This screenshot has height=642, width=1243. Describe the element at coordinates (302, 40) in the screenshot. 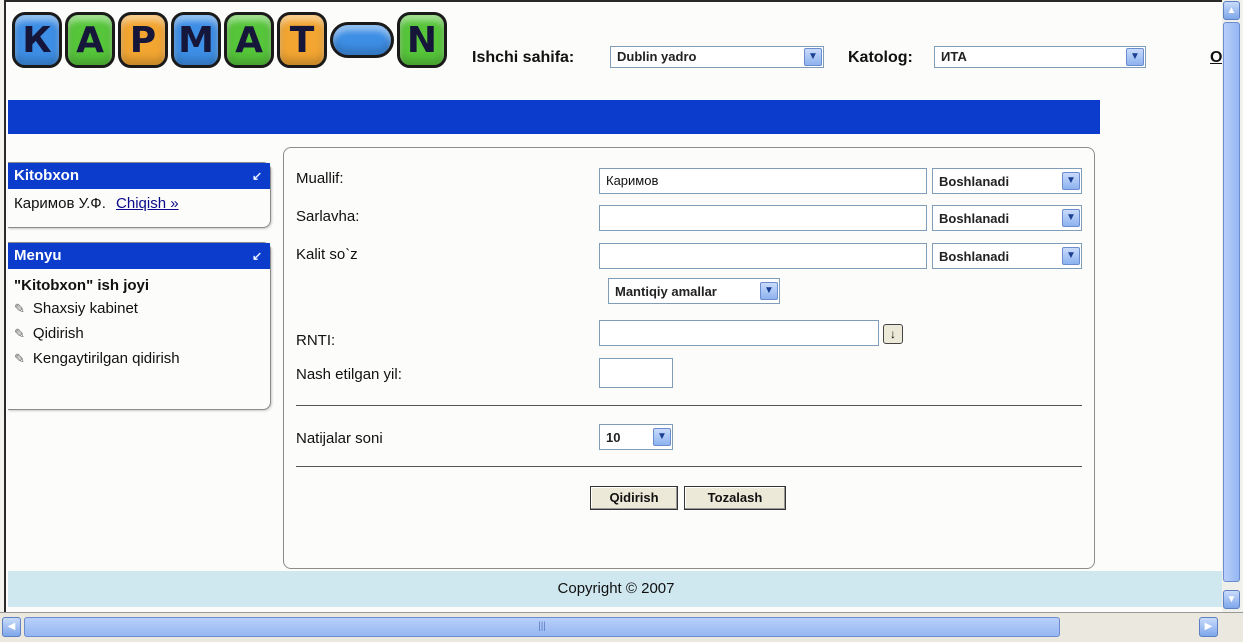

I see `logo-letter: Т` at that location.